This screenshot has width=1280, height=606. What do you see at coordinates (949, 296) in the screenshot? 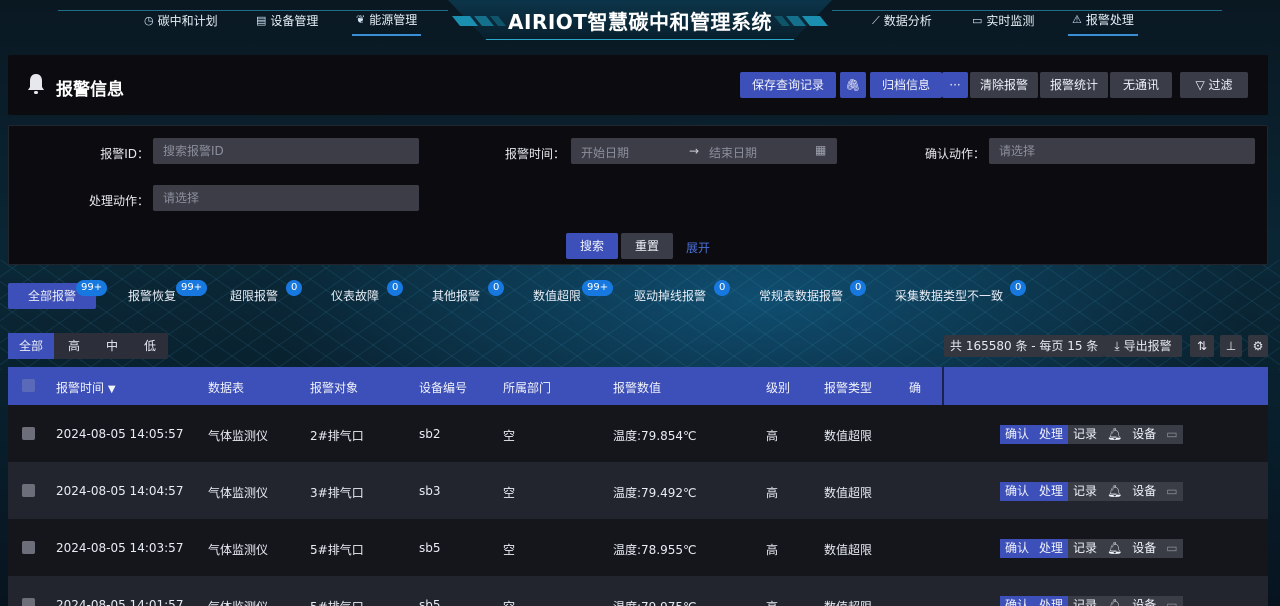
I see `tab-data-type-mismatch: 采集数据类型不一致` at bounding box center [949, 296].